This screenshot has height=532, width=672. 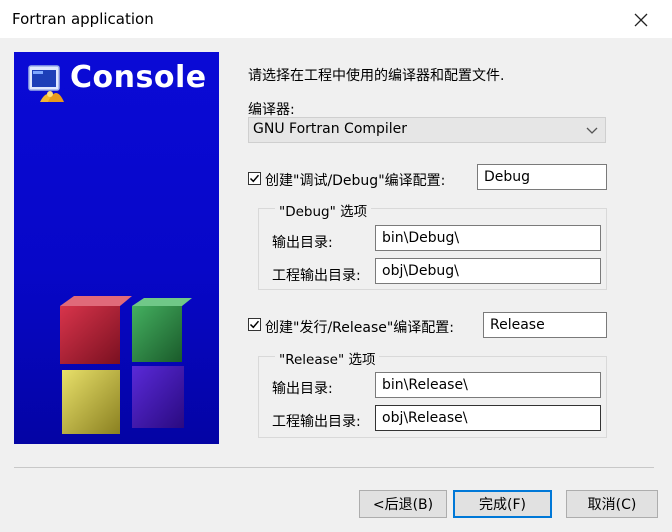 I want to click on cancel-button: 取消(C), so click(x=612, y=504).